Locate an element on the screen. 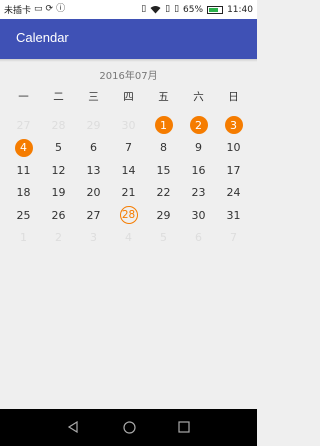 The image size is (320, 446). calendar-week-row: 4 5 6 7 8 9 10 is located at coordinates (128, 148).